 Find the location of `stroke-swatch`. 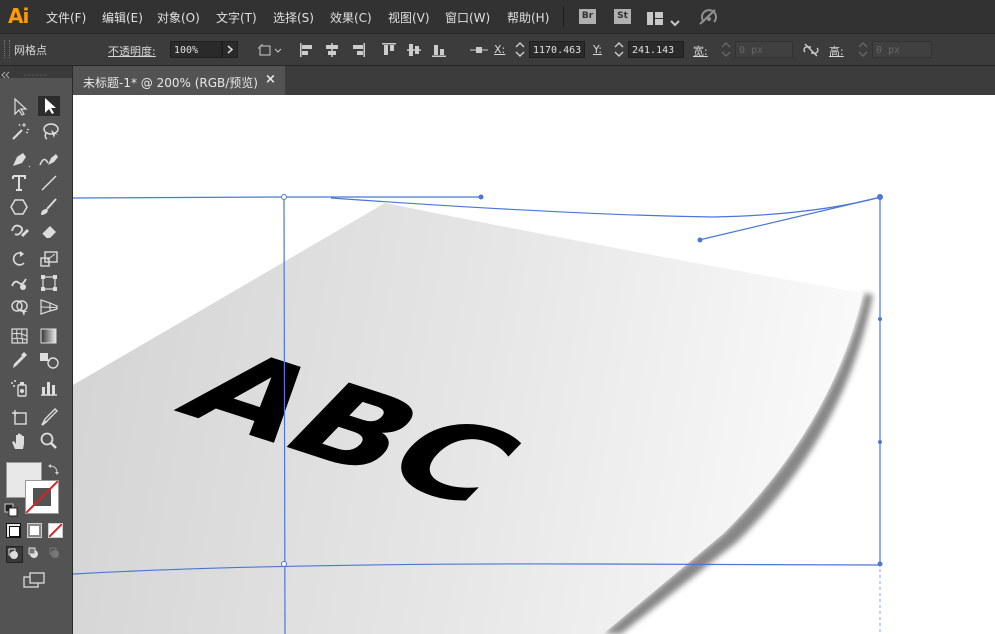

stroke-swatch is located at coordinates (42, 497).